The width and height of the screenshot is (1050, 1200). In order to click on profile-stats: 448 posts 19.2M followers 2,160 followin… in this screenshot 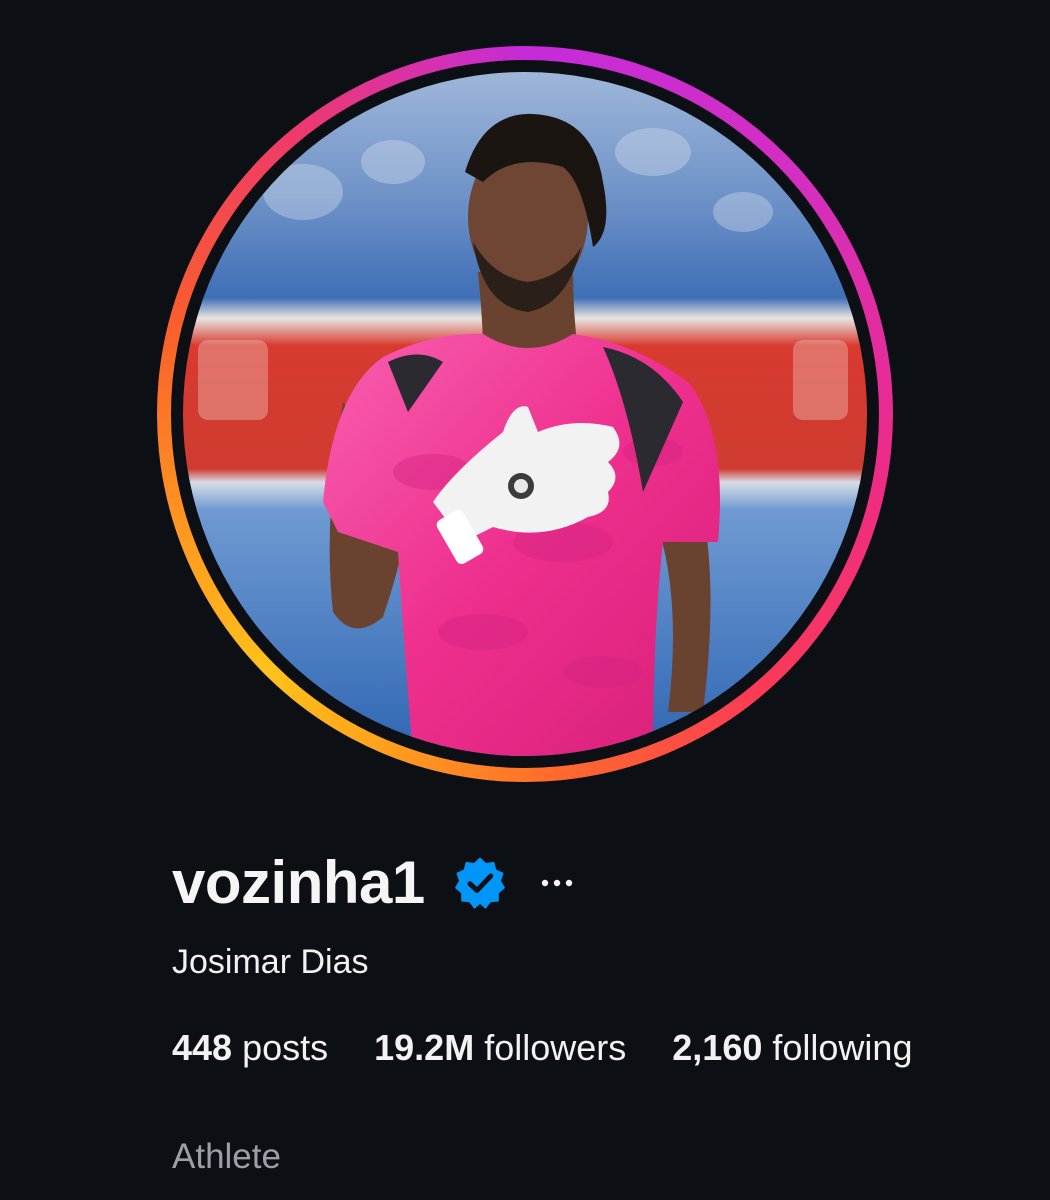, I will do `click(542, 1048)`.